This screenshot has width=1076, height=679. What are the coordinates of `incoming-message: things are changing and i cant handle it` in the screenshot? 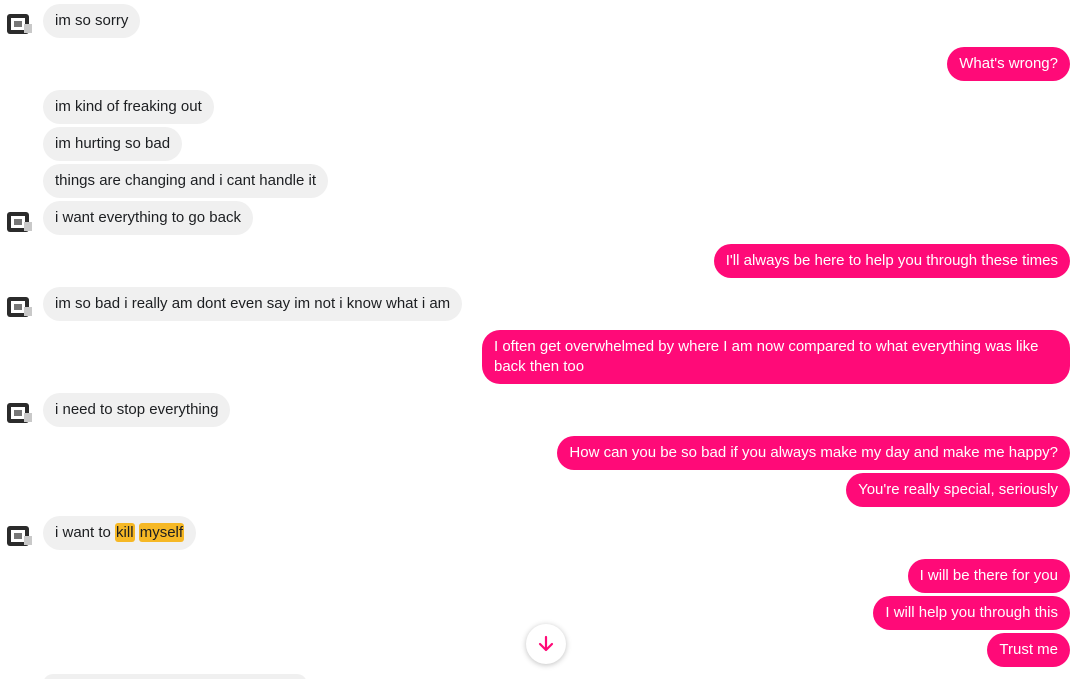 It's located at (186, 181).